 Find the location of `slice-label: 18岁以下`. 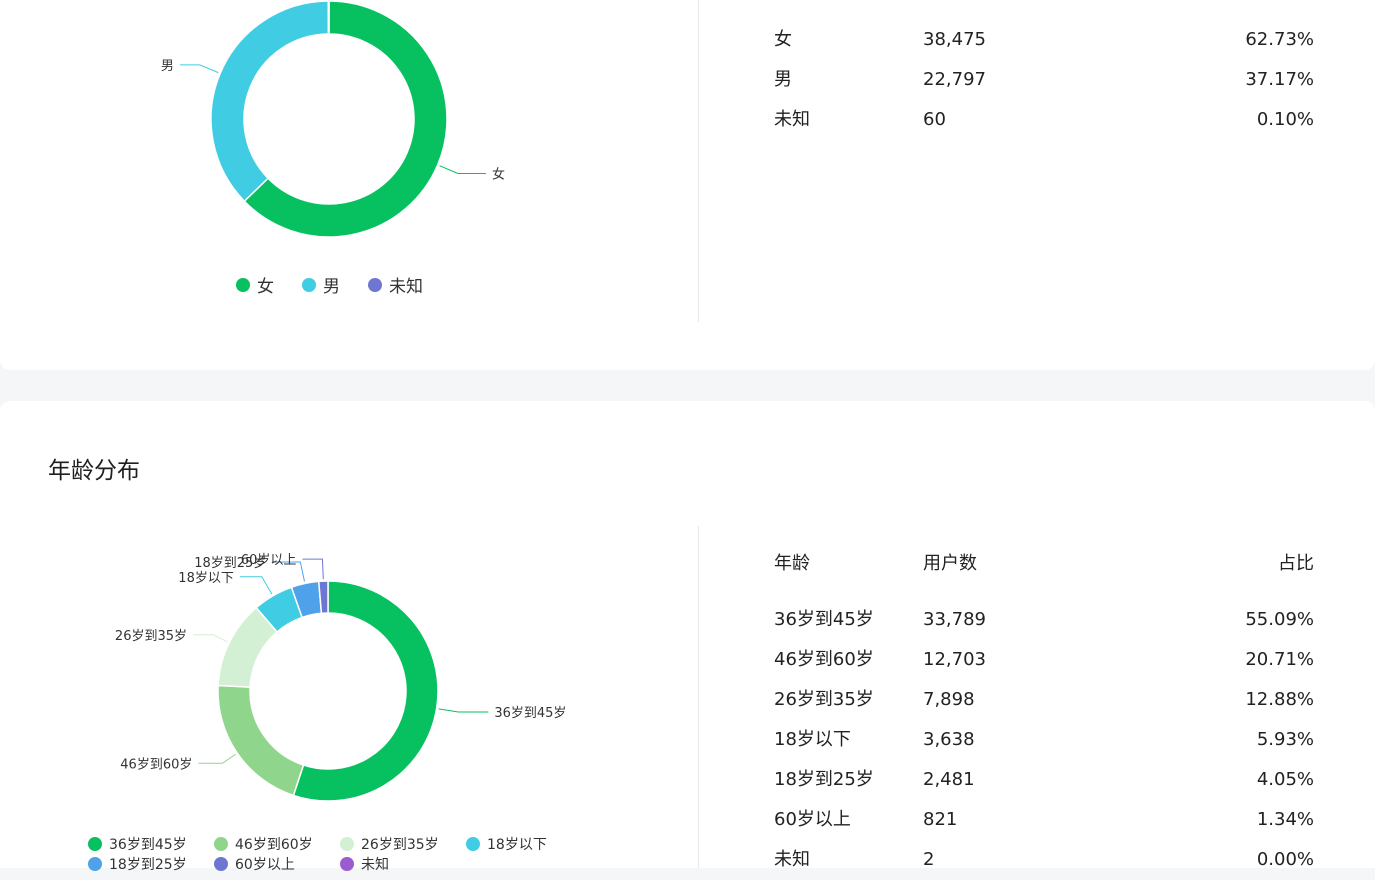

slice-label: 18岁以下 is located at coordinates (206, 578).